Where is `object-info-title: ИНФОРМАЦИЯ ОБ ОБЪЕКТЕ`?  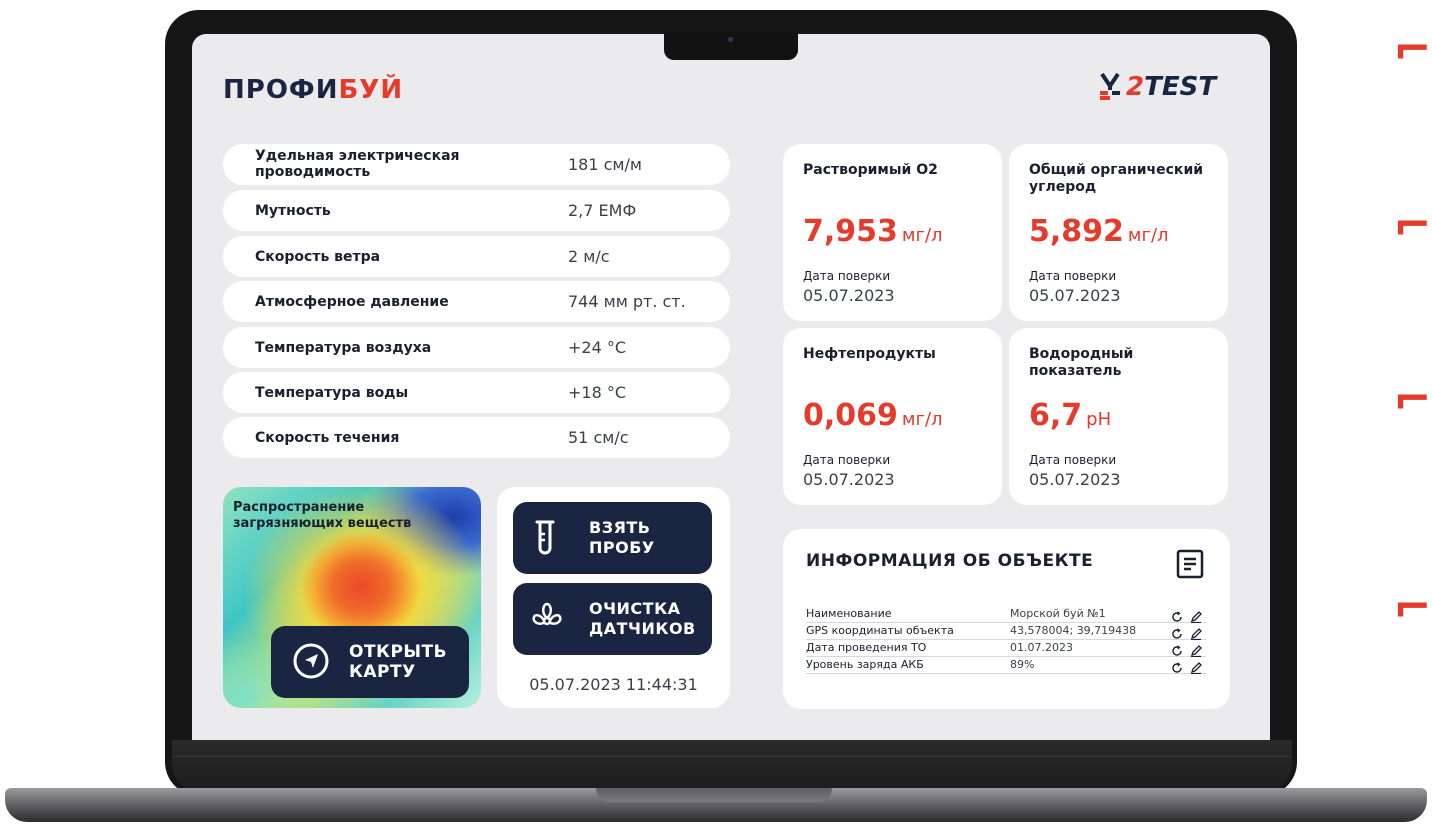
object-info-title: ИНФОРМАЦИЯ ОБ ОБЪЕКТЕ is located at coordinates (950, 561).